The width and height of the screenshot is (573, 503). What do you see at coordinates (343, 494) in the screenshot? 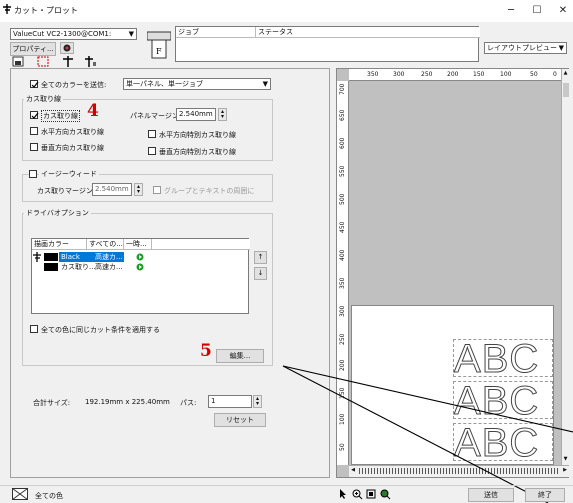
I see `pointer-tool-icon` at bounding box center [343, 494].